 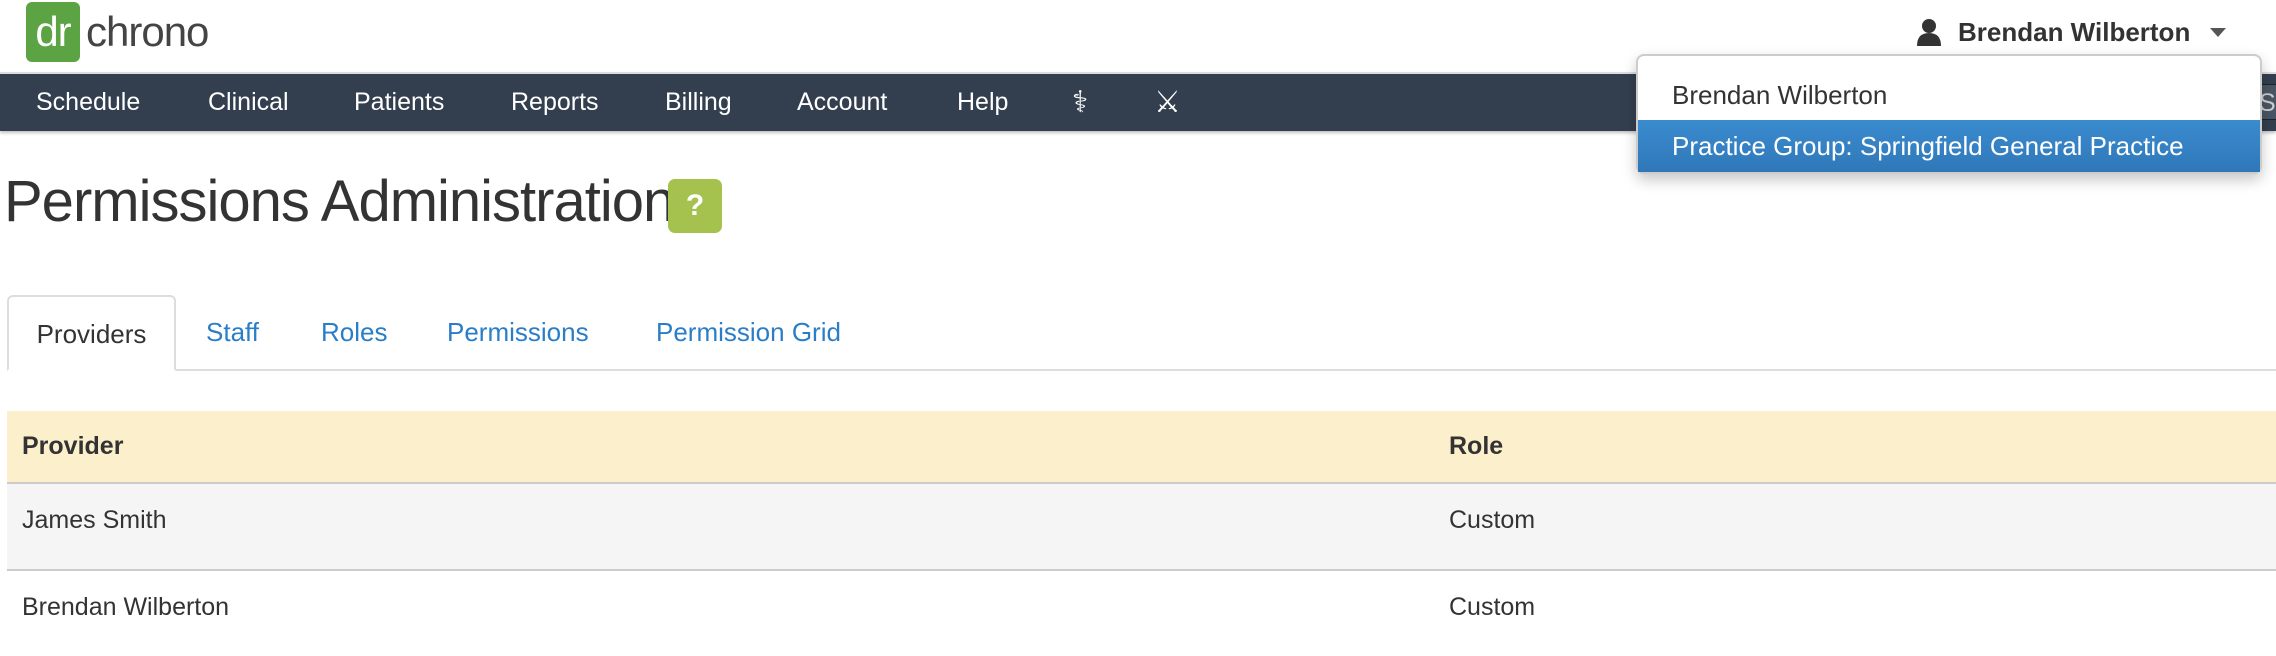 I want to click on nav-account: Account, so click(x=842, y=102).